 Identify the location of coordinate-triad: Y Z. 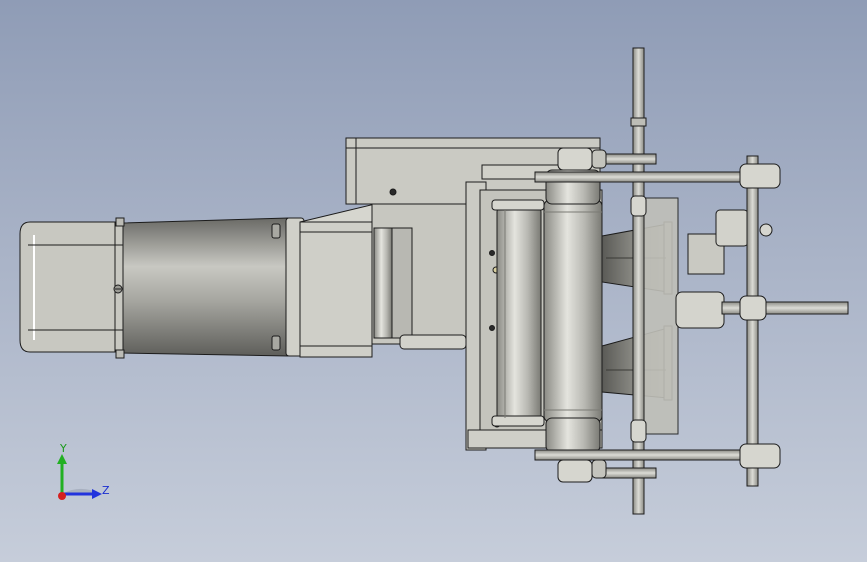
(87, 475).